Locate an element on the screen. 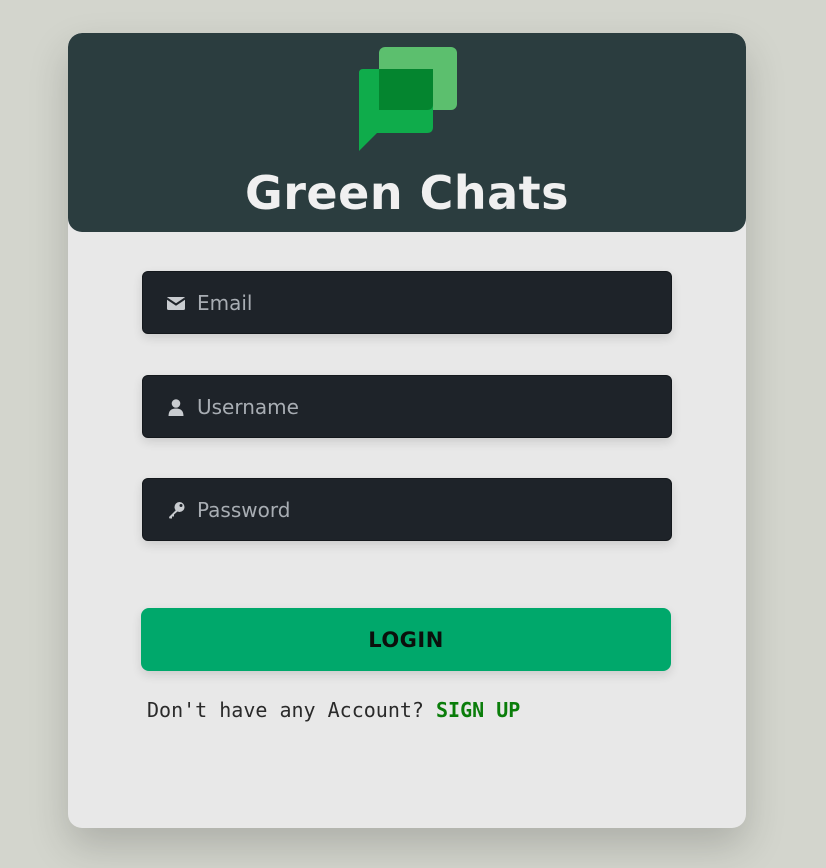 The width and height of the screenshot is (826, 868). app-title: Green Chats is located at coordinates (407, 193).